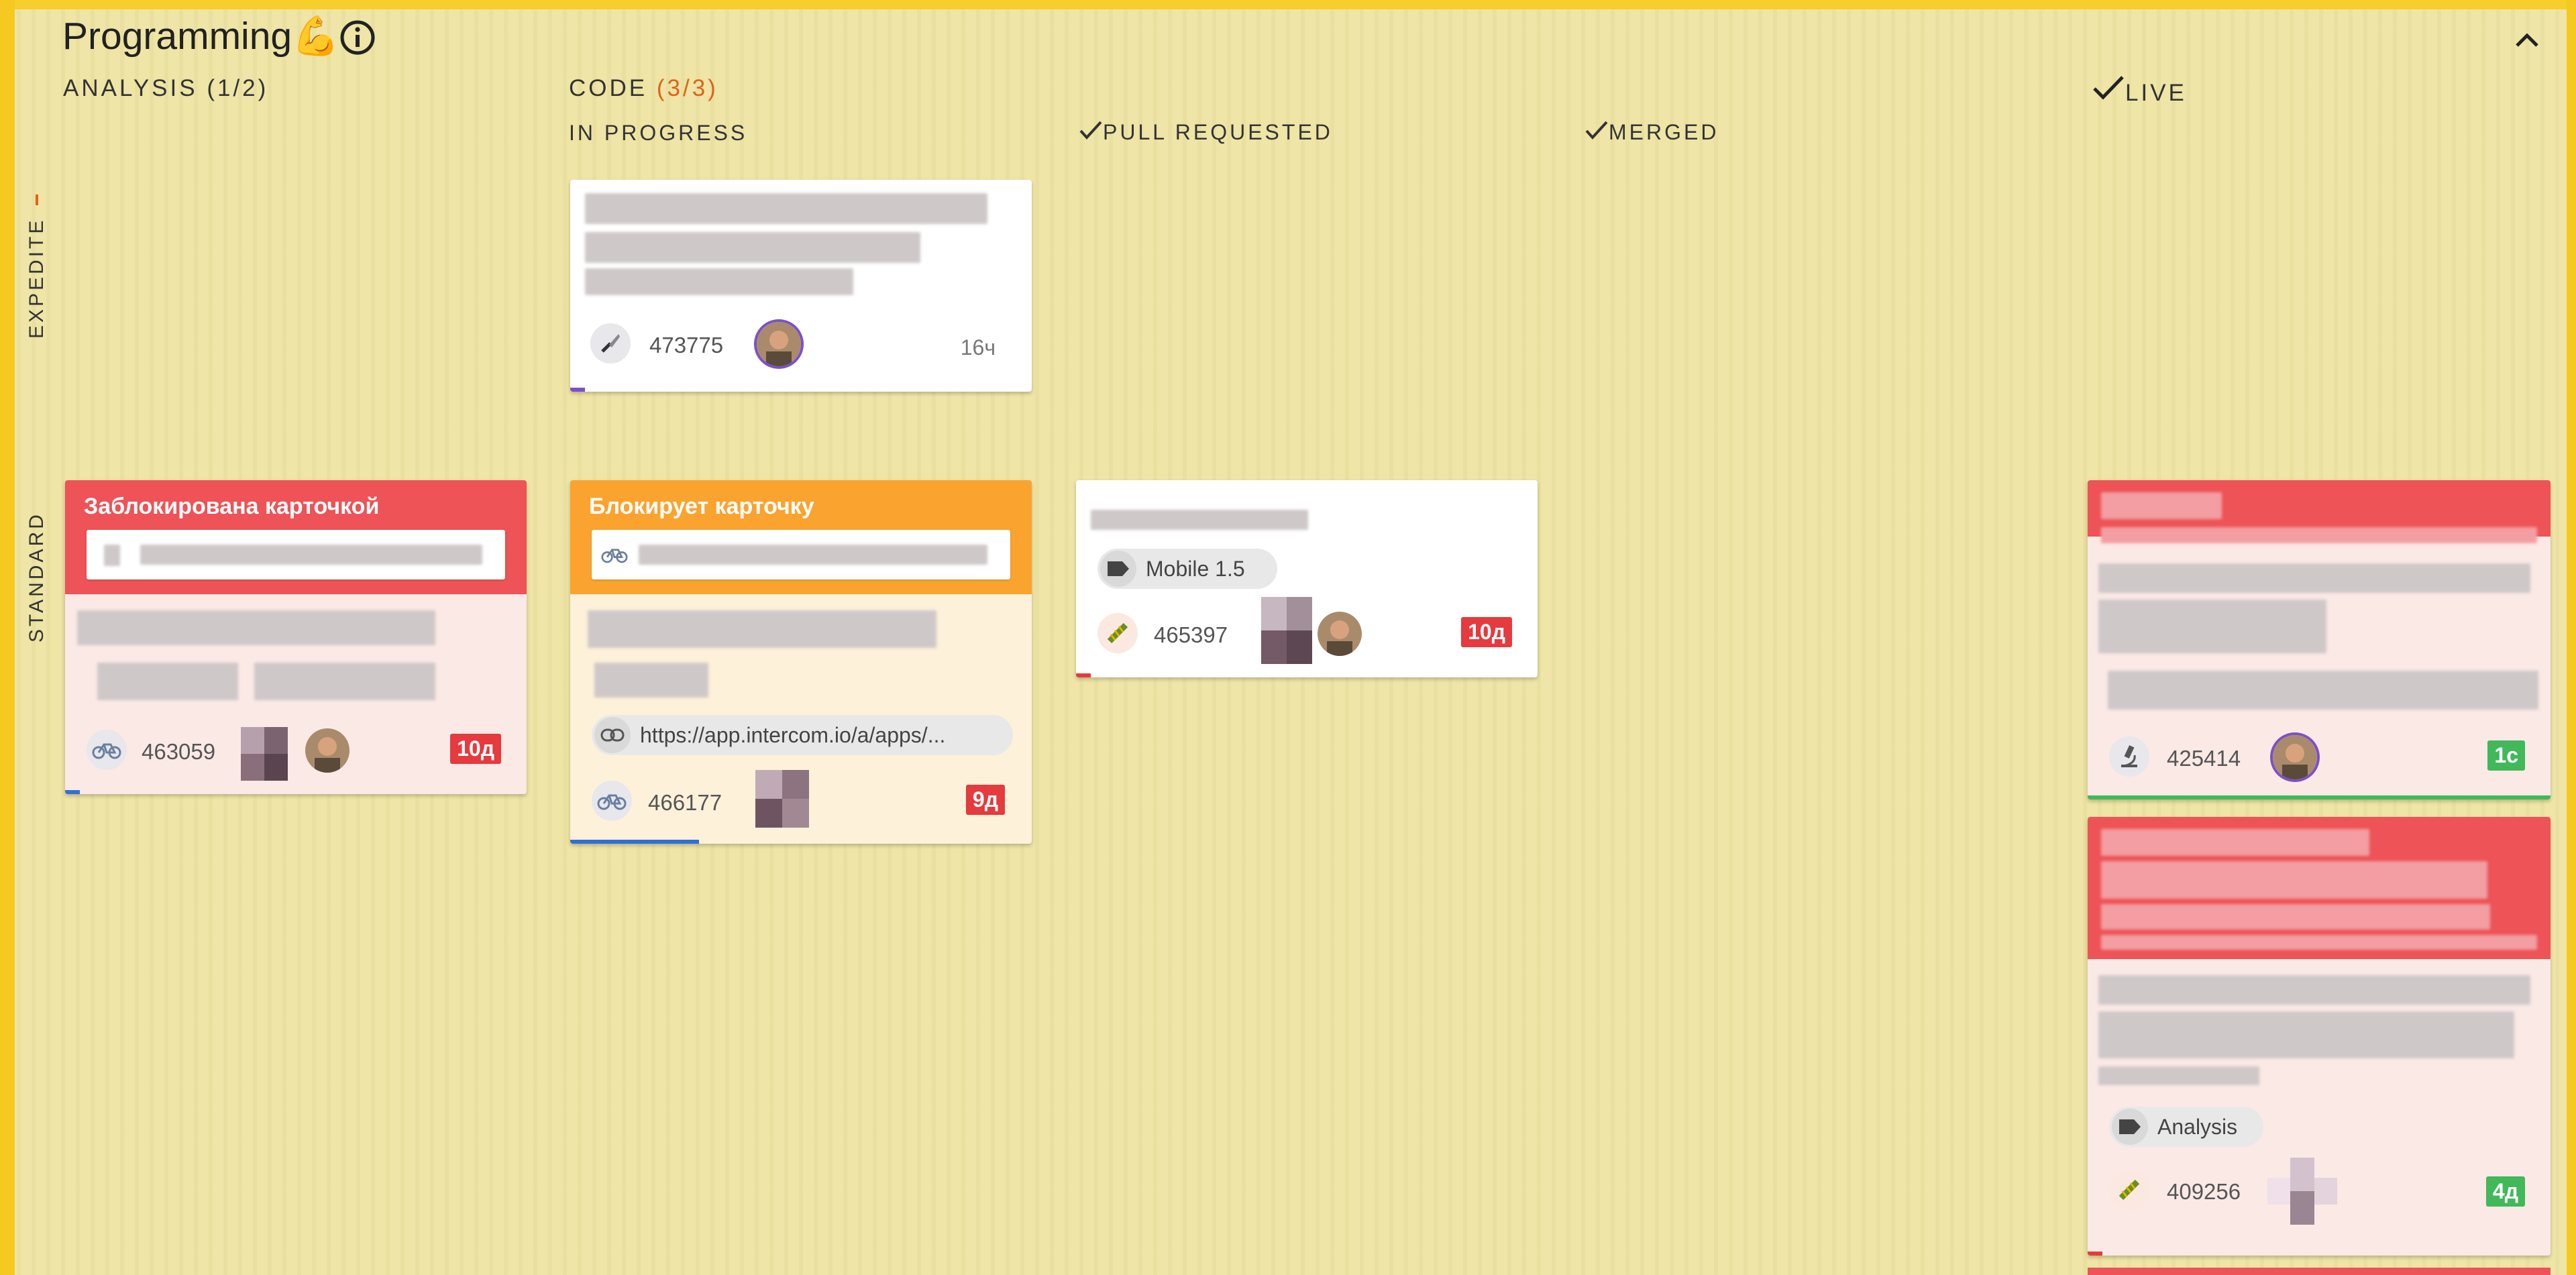 The image size is (2576, 1275). I want to click on blocked-label: Заблокирована карточкой, so click(232, 506).